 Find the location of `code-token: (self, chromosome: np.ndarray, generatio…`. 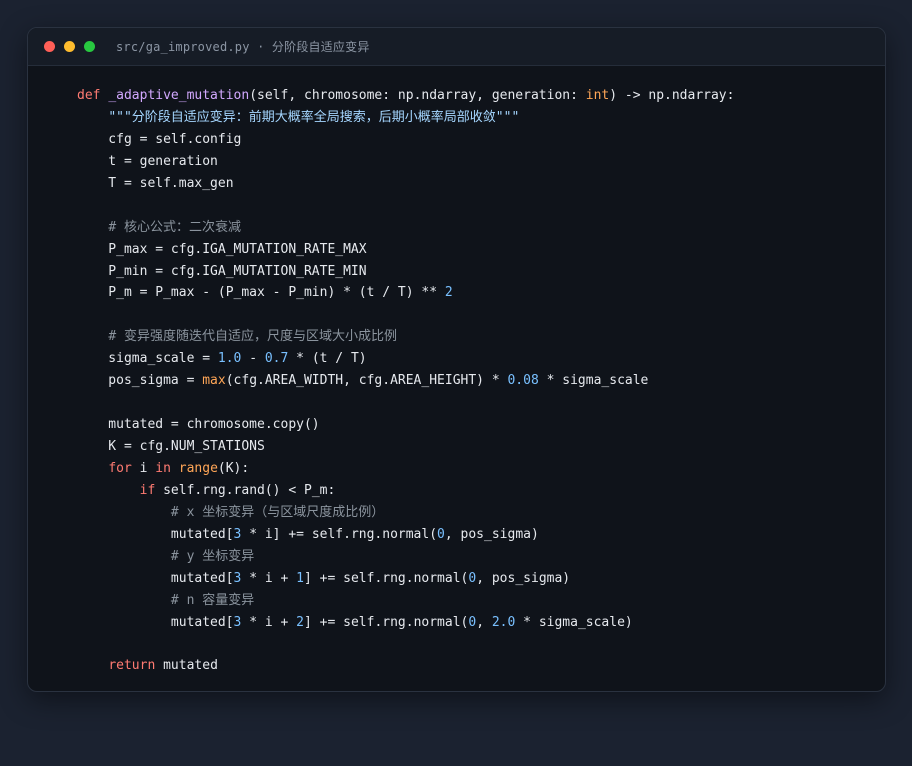

code-token: (self, chromosome: np.ndarray, generatio… is located at coordinates (417, 95).